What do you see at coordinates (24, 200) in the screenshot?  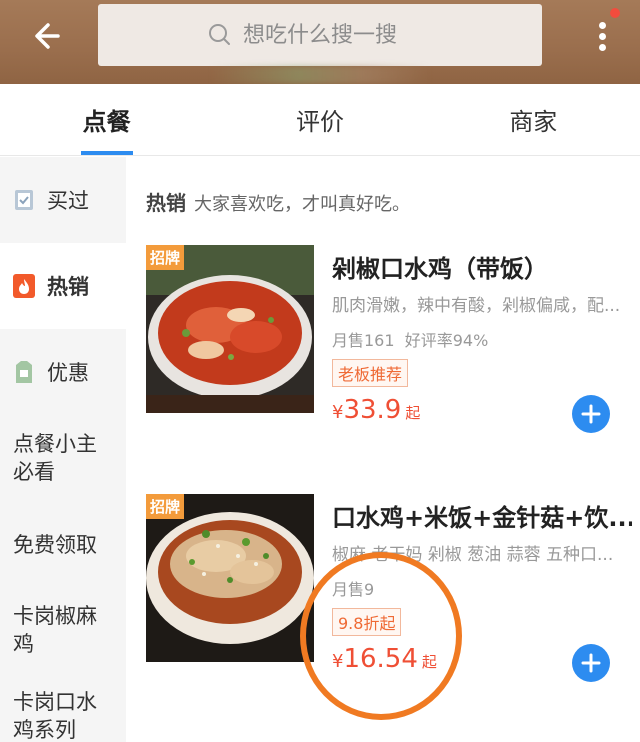 I see `bought-icon` at bounding box center [24, 200].